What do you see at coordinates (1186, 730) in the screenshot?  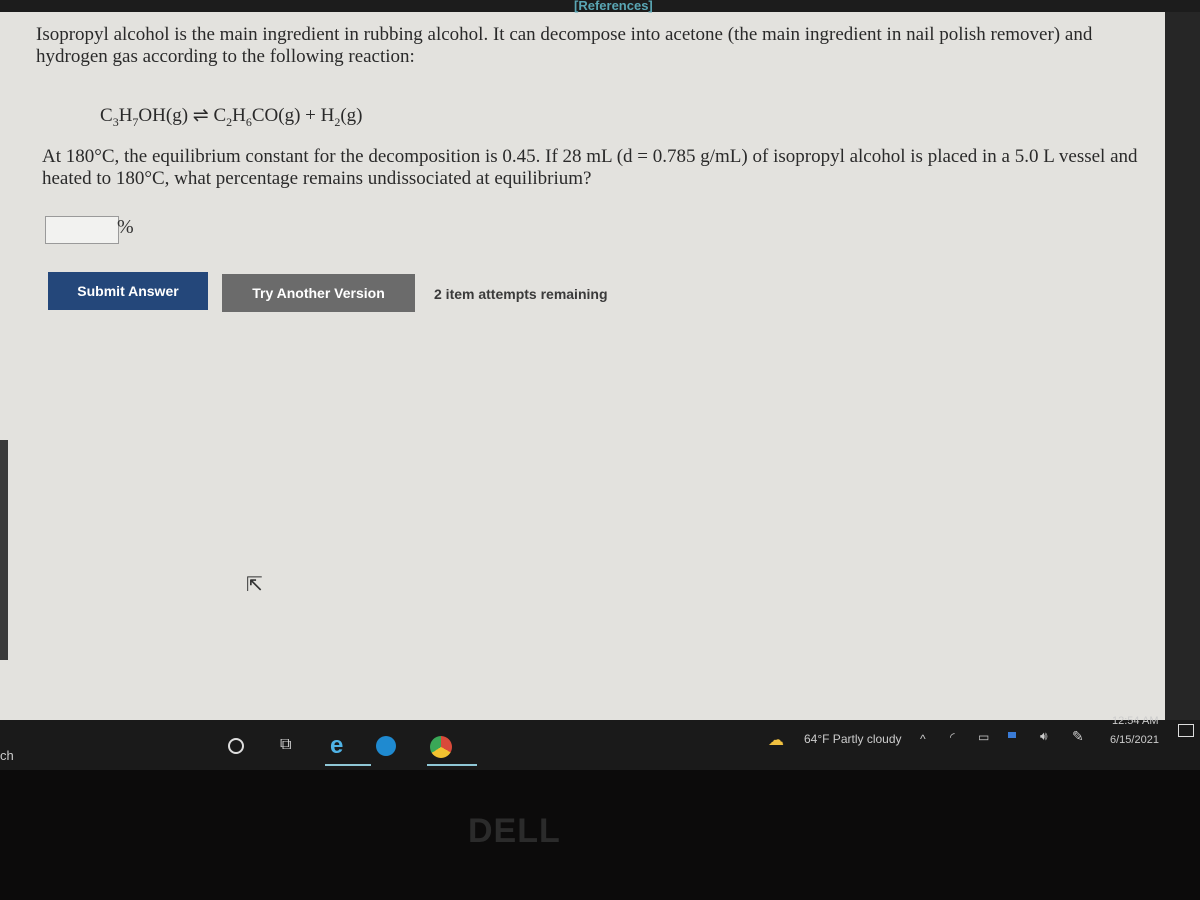 I see `notifications-icon` at bounding box center [1186, 730].